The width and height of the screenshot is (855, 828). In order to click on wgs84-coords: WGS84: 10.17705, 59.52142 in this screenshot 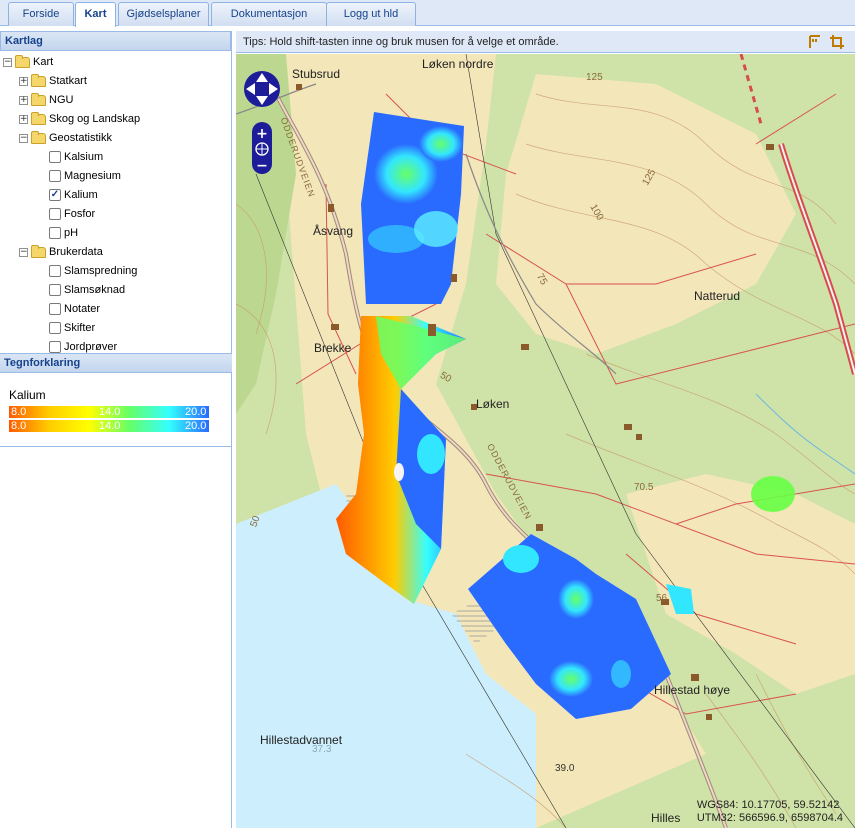, I will do `click(768, 805)`.